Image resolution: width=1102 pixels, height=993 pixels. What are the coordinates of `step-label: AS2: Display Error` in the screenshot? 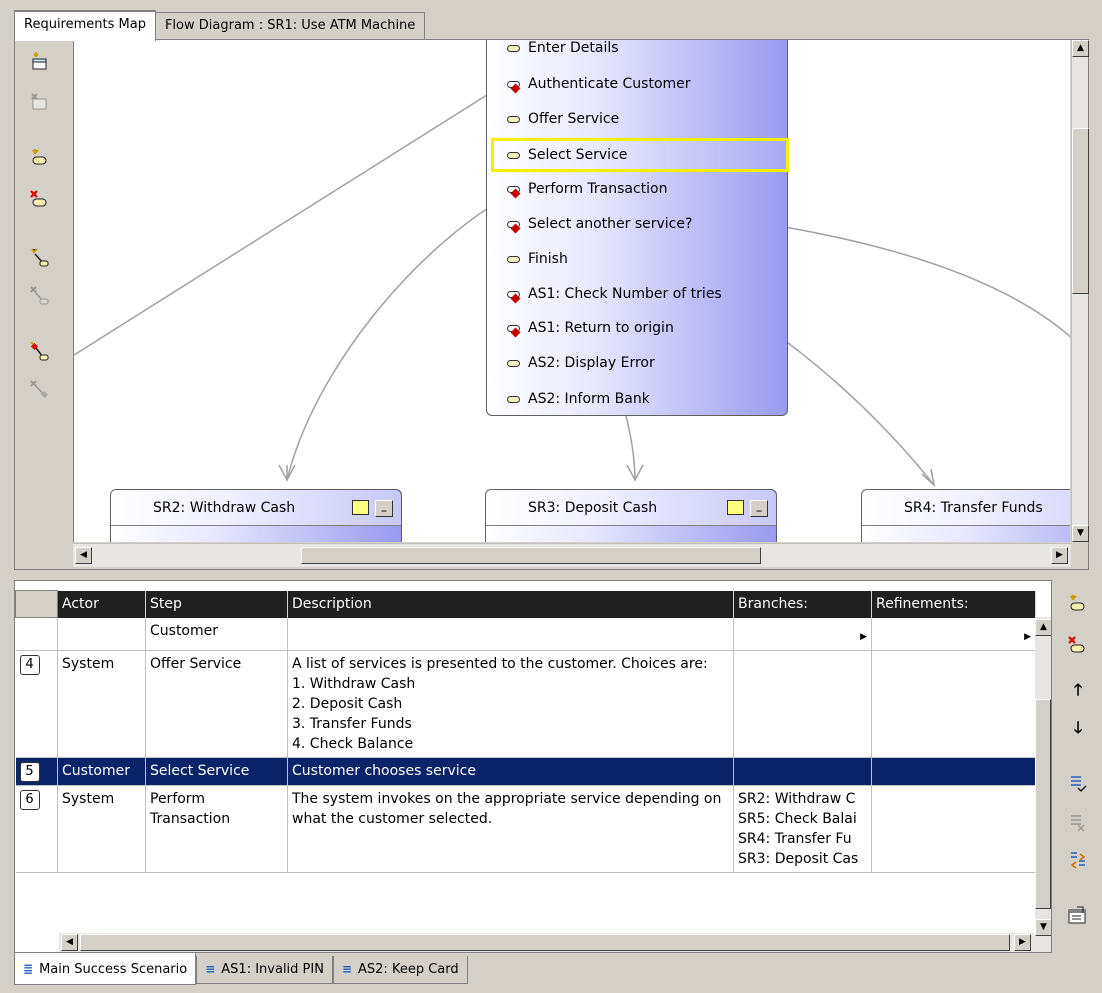 It's located at (591, 363).